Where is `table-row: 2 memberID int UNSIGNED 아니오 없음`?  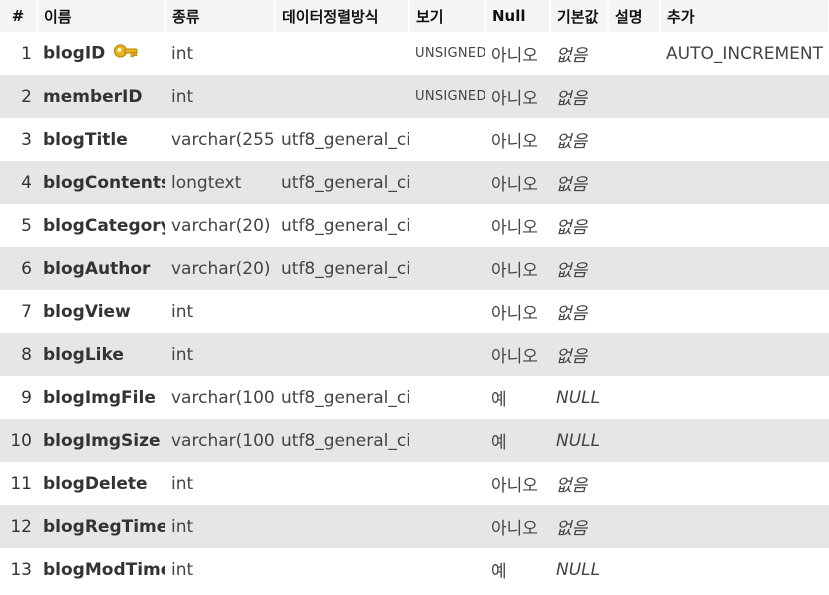
table-row: 2 memberID int UNSIGNED 아니오 없음 is located at coordinates (414, 96).